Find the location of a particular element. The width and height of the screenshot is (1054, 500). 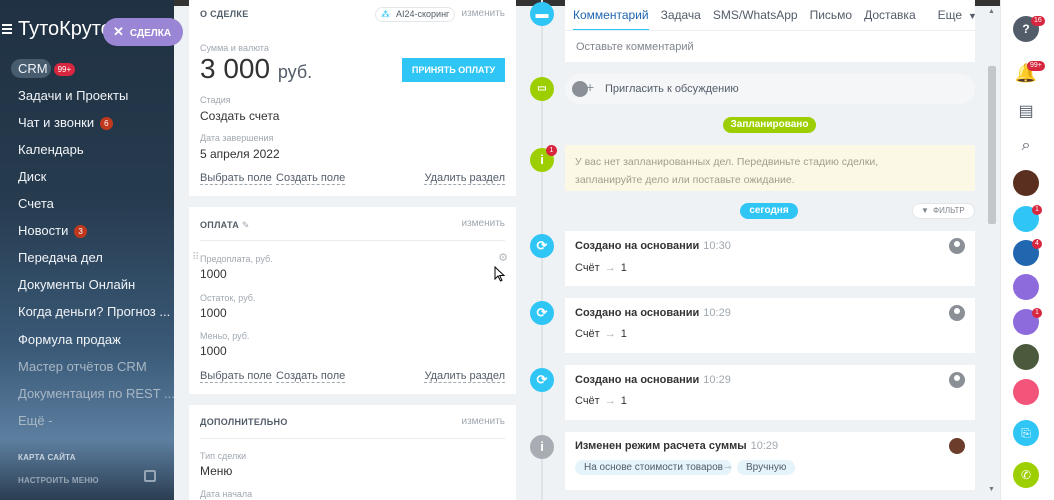

phone-icon: ✆ is located at coordinates (1026, 475).